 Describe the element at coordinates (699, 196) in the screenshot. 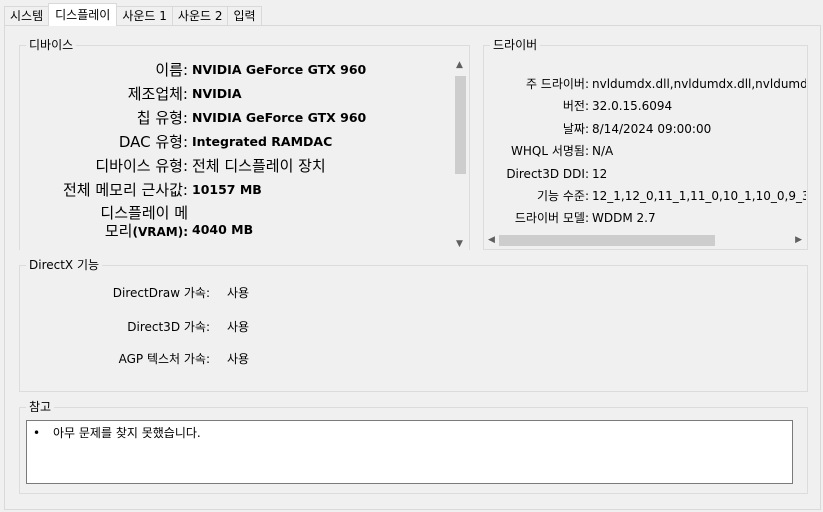

I see `driver-value: 12_1,12_0,11_1,11_0,10_1,10_0,9_3,9_2` at that location.